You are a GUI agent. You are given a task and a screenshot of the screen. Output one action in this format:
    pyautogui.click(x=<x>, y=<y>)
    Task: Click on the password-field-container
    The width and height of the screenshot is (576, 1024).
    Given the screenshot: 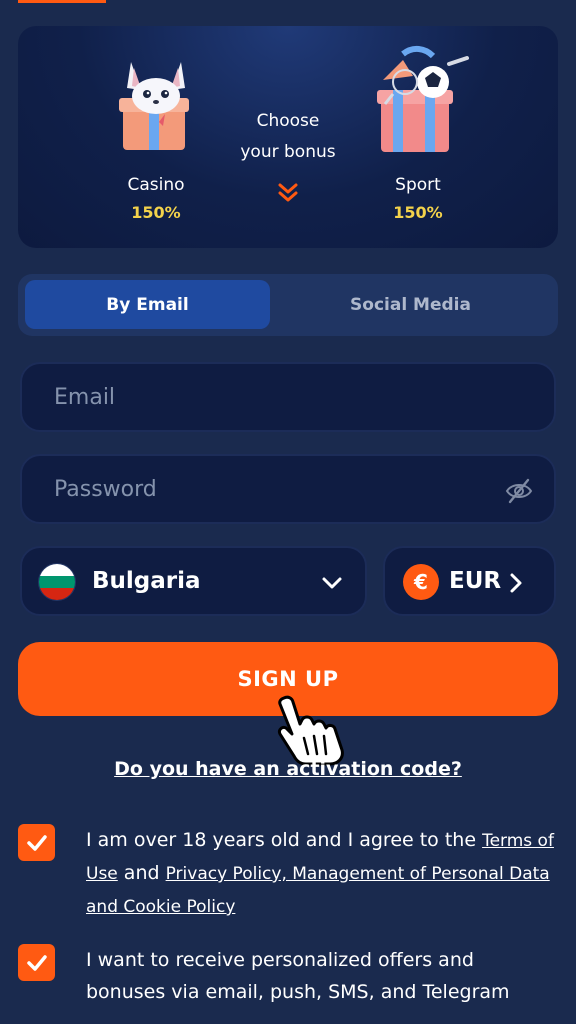 What is the action you would take?
    pyautogui.click(x=288, y=489)
    